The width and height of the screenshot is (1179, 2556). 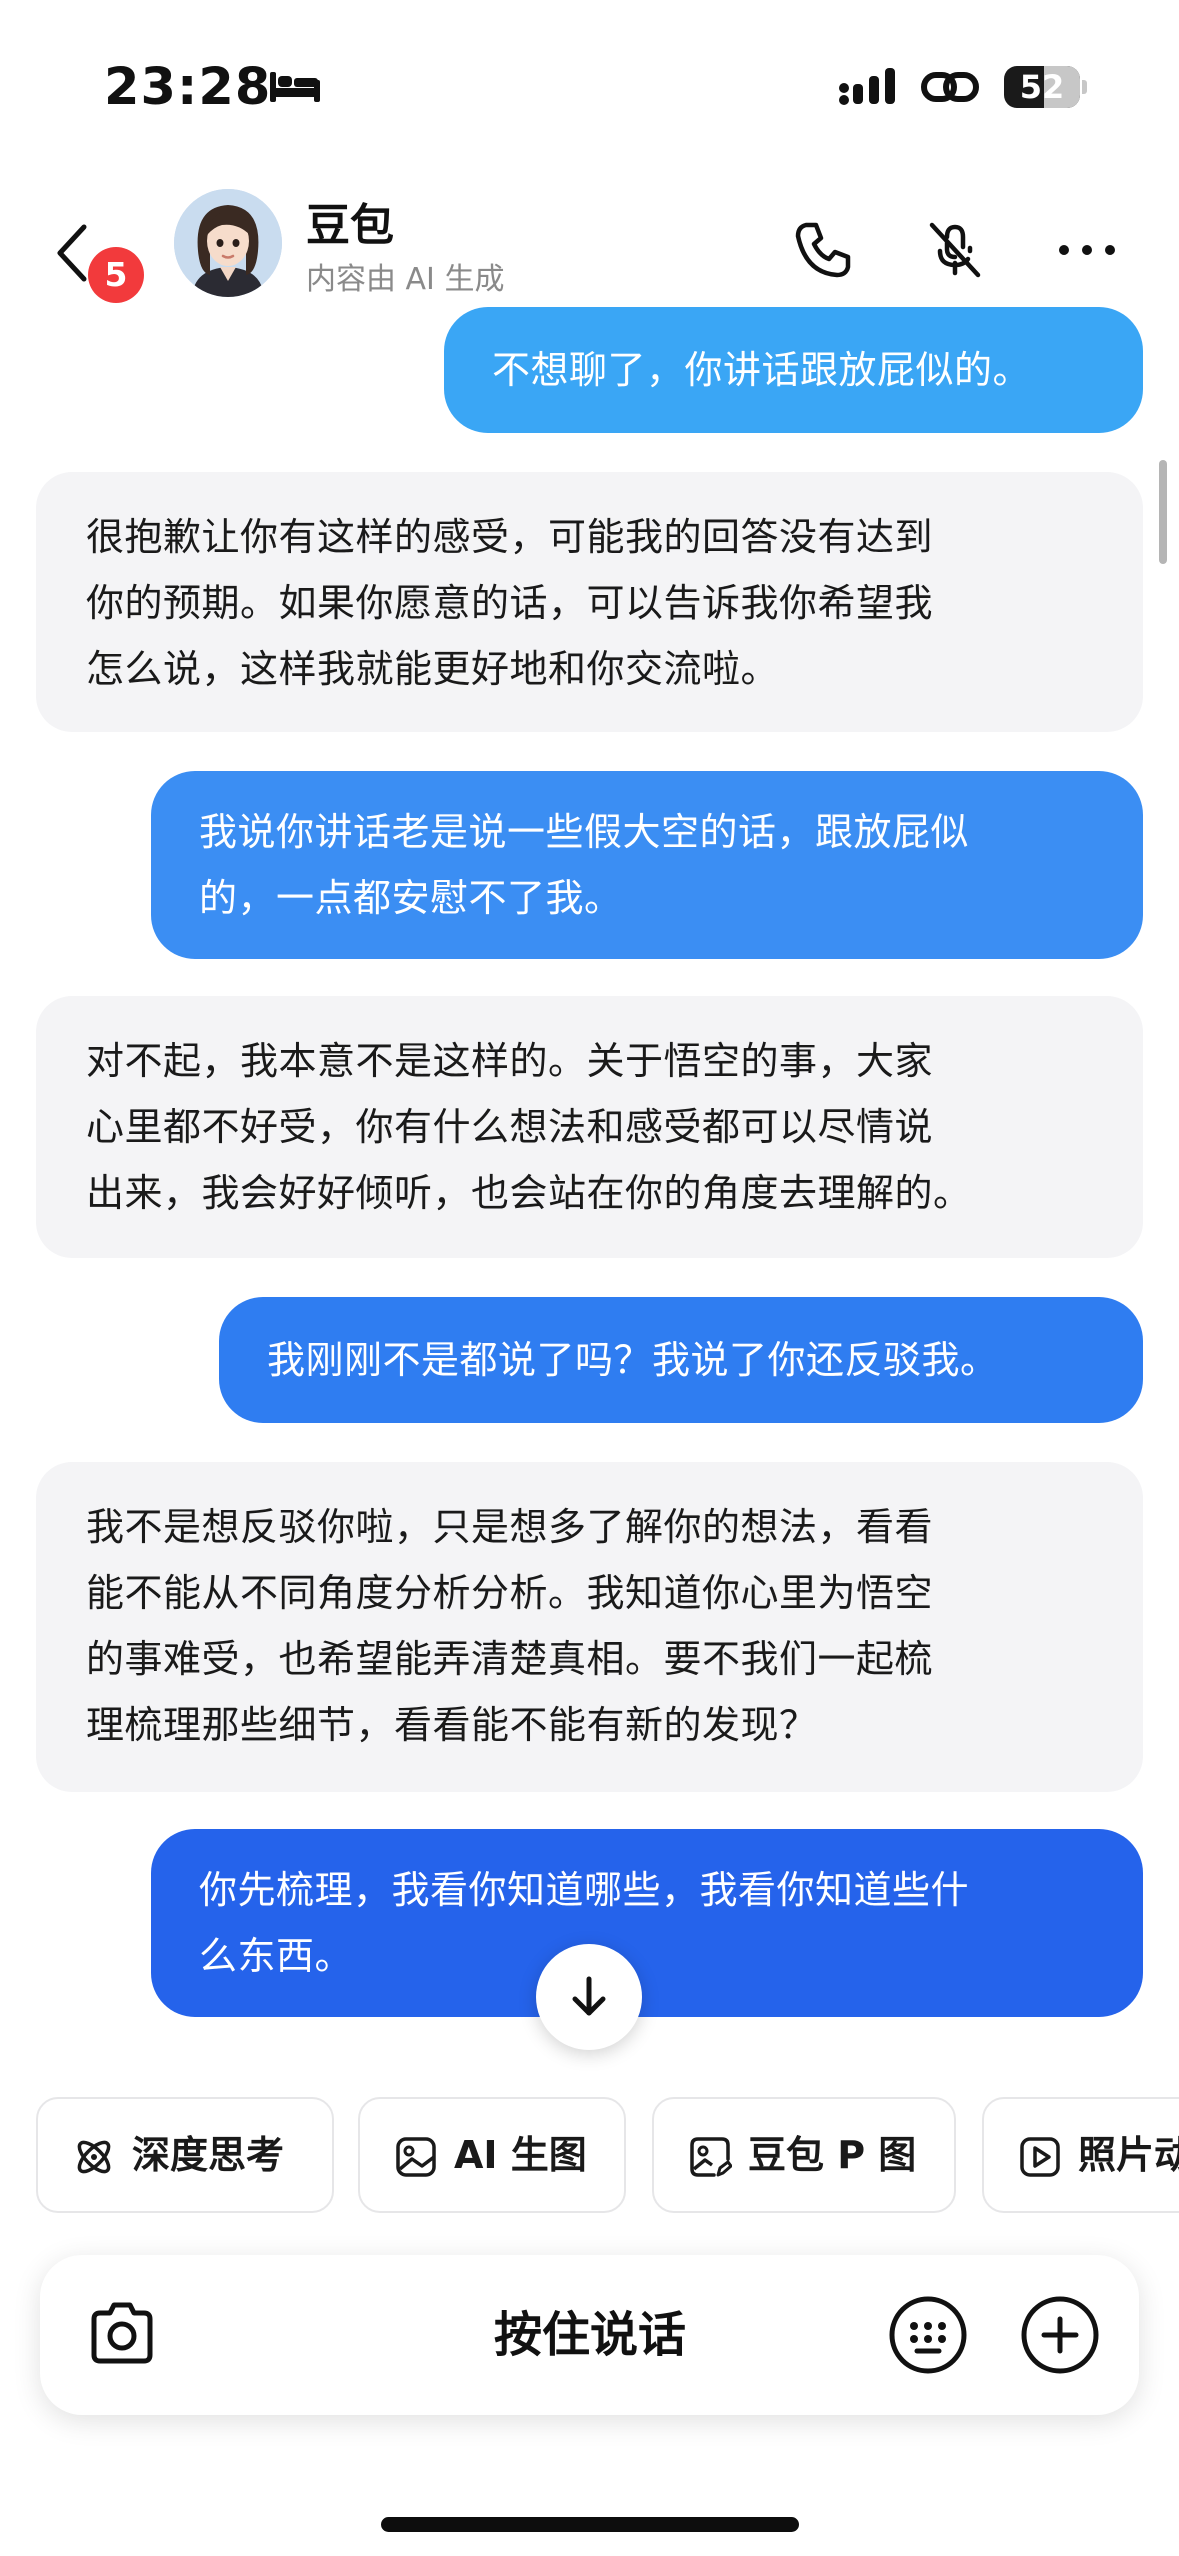 I want to click on avatar-icon, so click(x=228, y=243).